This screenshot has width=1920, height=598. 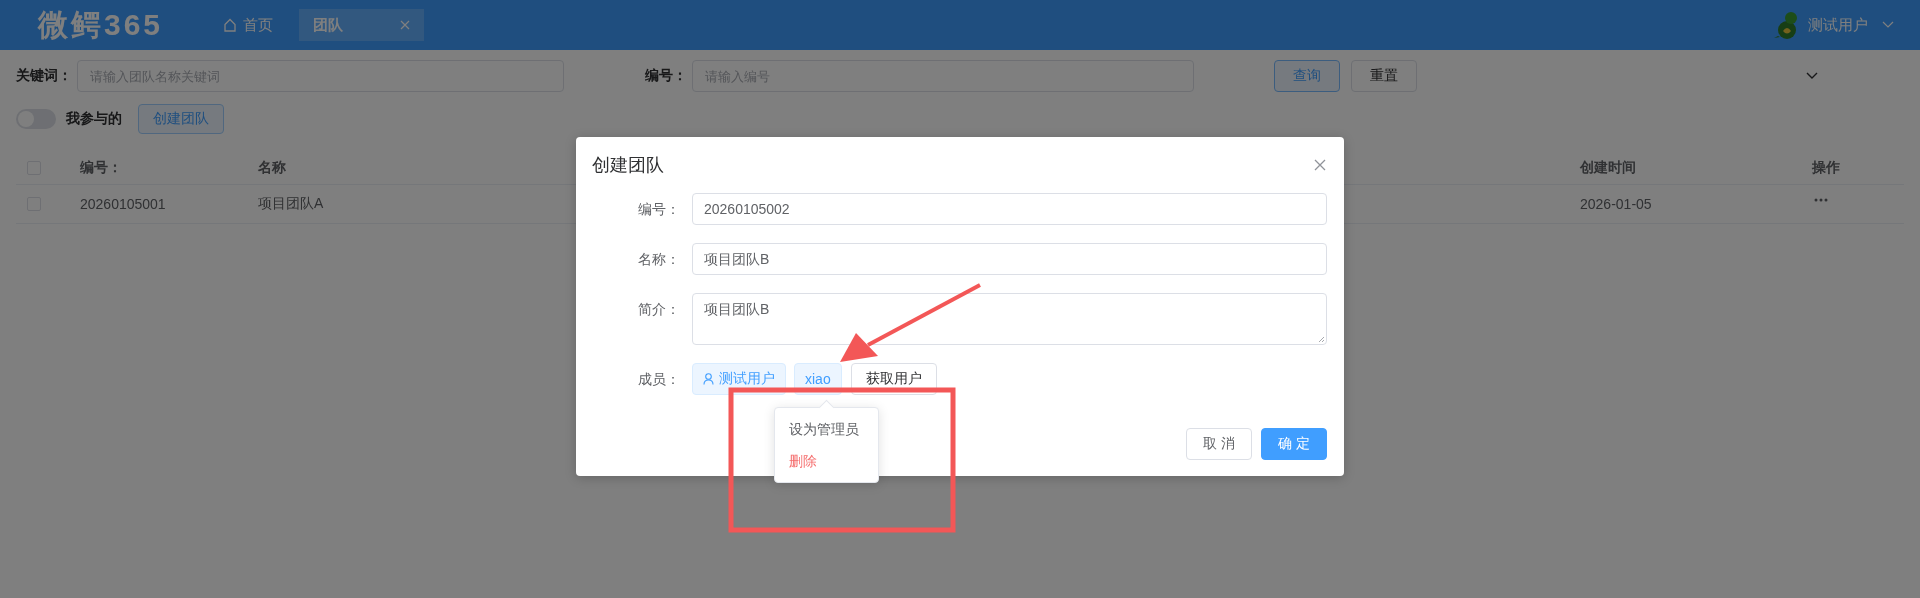 I want to click on field-label: 简介：, so click(x=659, y=309).